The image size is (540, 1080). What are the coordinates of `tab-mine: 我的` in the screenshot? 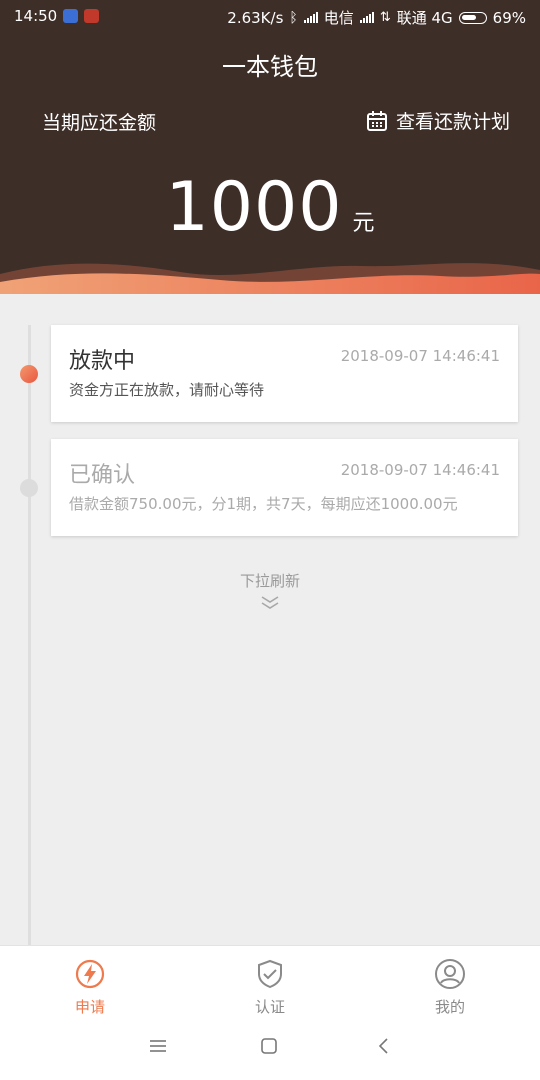 It's located at (450, 987).